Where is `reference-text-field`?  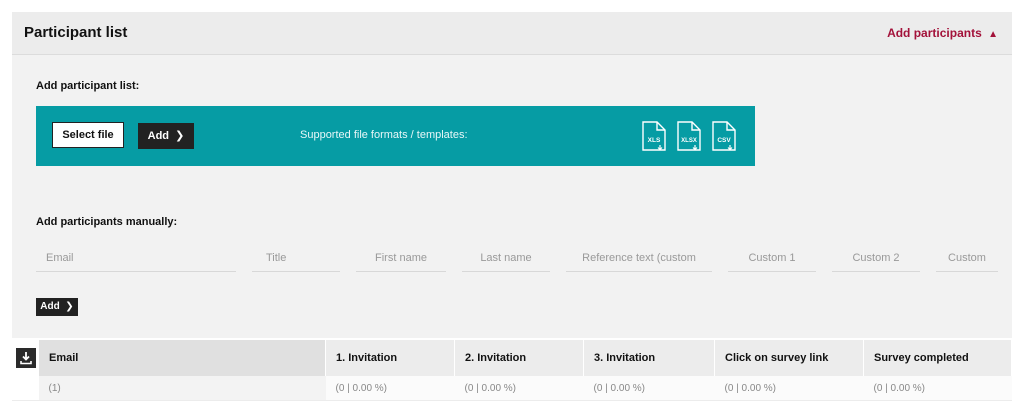
reference-text-field is located at coordinates (639, 261).